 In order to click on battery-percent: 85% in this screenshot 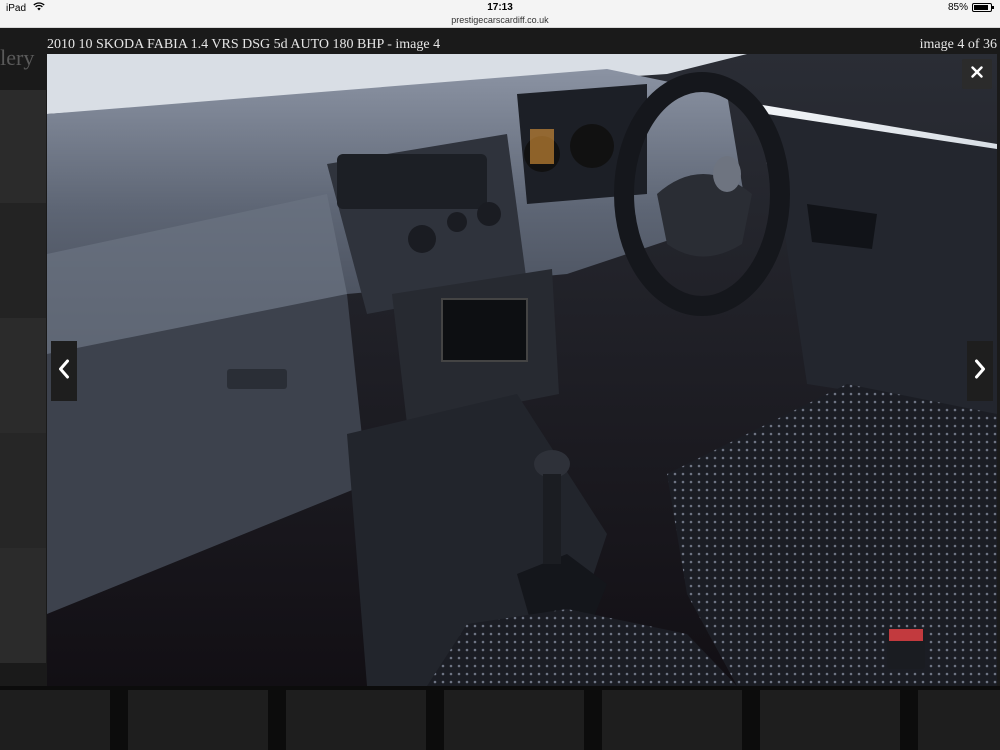, I will do `click(957, 7)`.